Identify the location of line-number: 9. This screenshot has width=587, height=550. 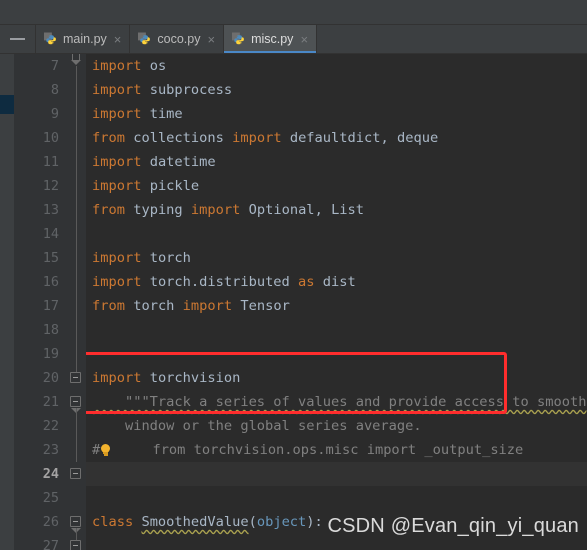
(54, 114).